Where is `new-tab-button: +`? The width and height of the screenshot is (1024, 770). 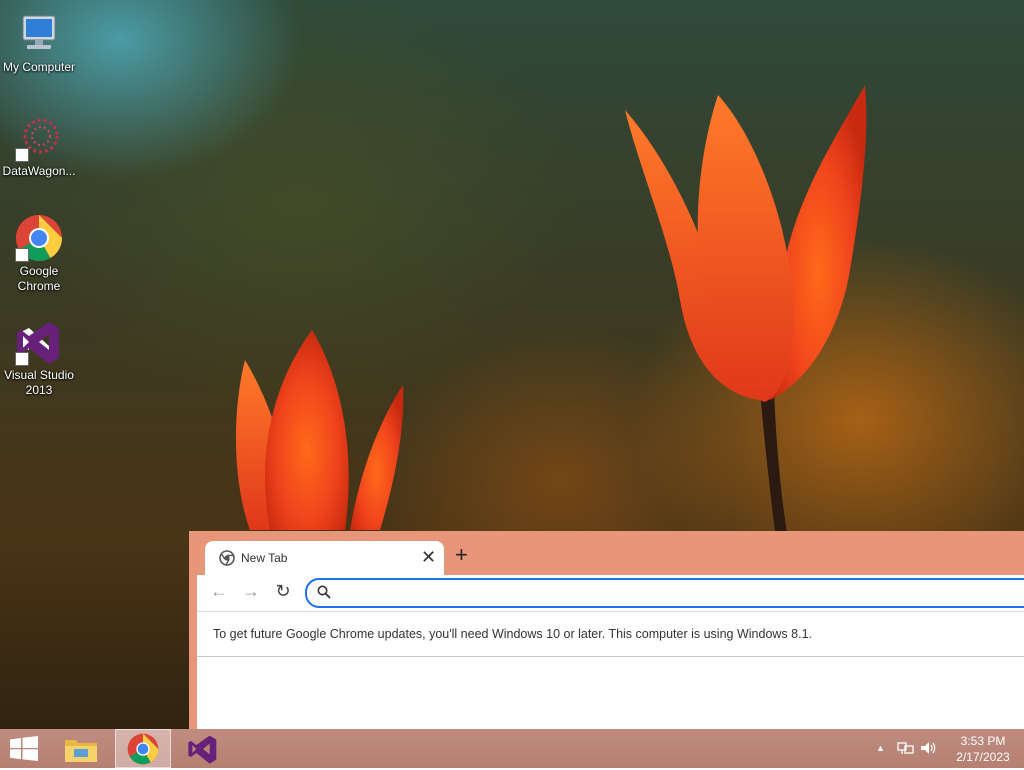
new-tab-button: + is located at coordinates (461, 555).